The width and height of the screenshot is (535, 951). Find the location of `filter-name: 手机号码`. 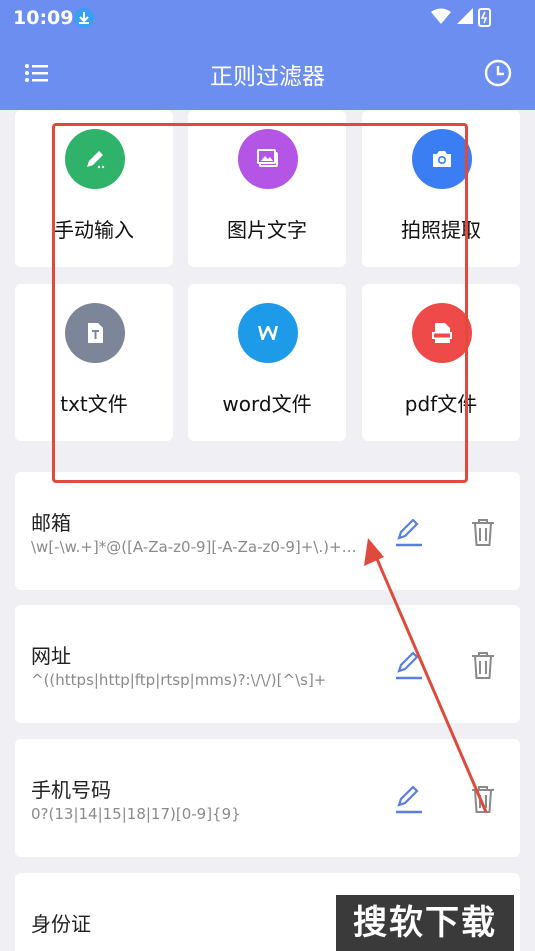

filter-name: 手机号码 is located at coordinates (71, 790).